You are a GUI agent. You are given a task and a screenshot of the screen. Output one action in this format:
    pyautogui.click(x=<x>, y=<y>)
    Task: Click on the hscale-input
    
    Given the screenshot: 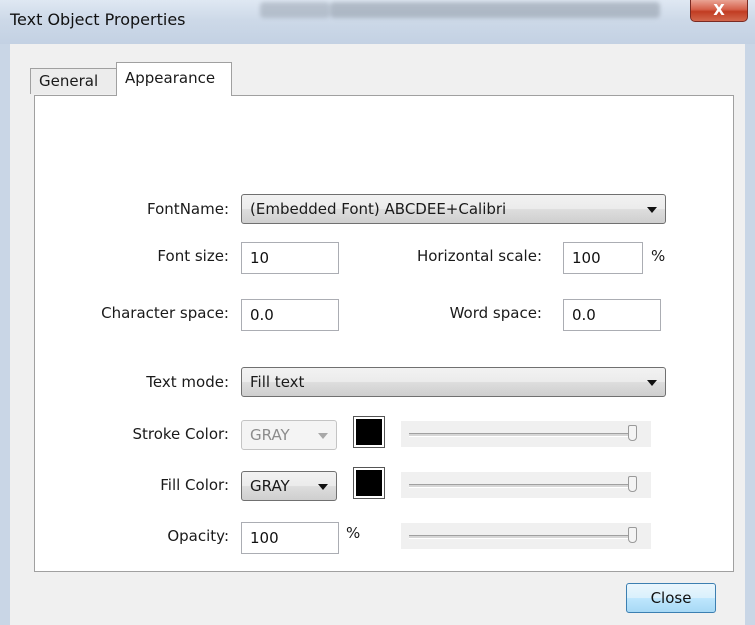 What is the action you would take?
    pyautogui.click(x=603, y=258)
    